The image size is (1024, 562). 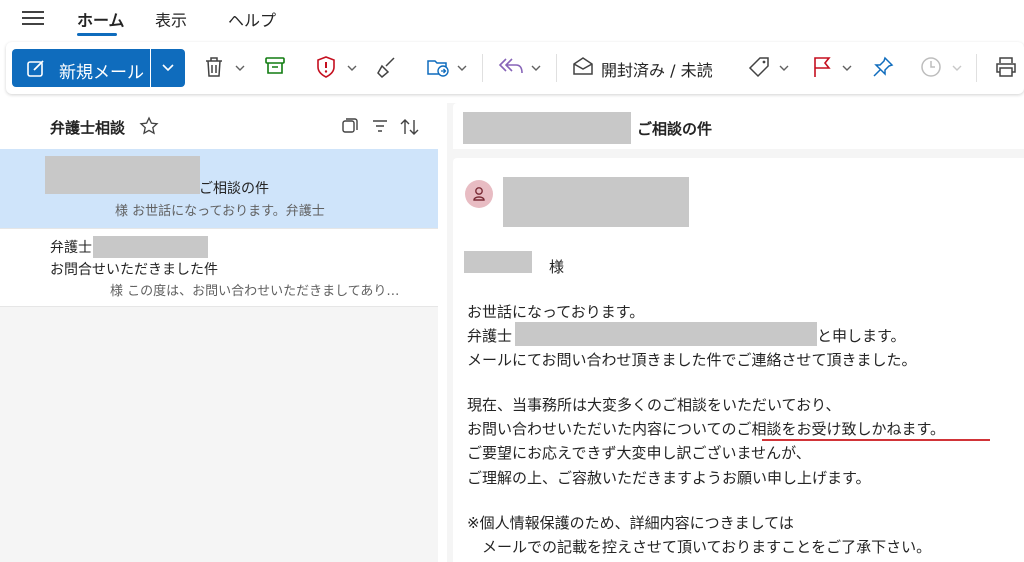 What do you see at coordinates (639, 453) in the screenshot?
I see `body-line: ご要望にお応えできず大変申し訳ございませんが、` at bounding box center [639, 453].